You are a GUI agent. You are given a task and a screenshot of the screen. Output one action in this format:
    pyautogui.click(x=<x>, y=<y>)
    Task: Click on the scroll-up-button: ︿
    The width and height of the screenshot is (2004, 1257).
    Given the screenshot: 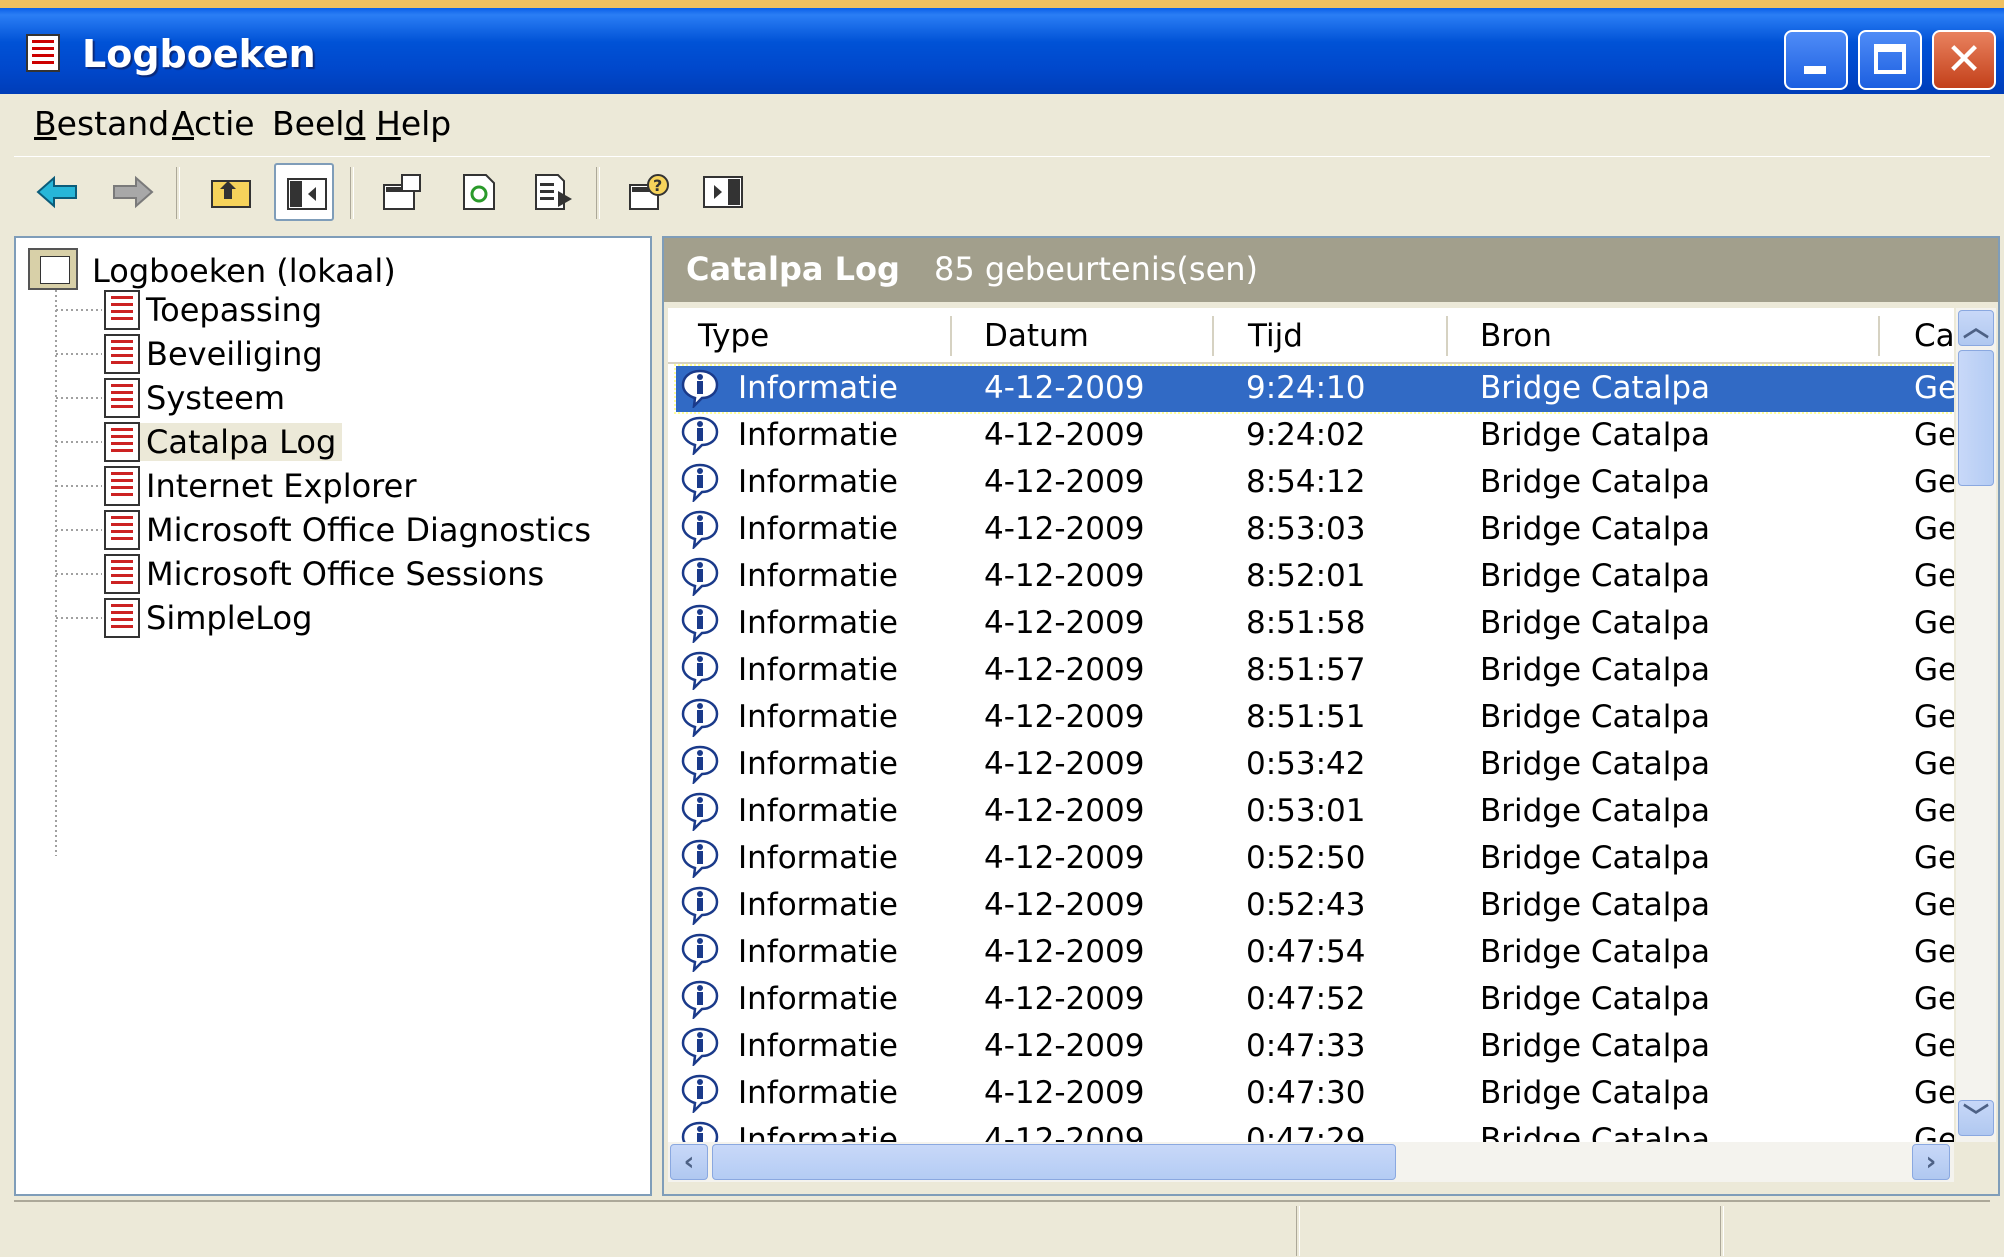 What is the action you would take?
    pyautogui.click(x=1976, y=328)
    